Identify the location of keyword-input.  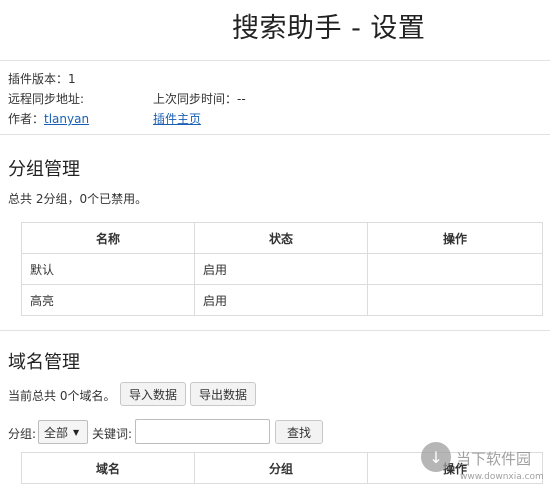
(202, 431).